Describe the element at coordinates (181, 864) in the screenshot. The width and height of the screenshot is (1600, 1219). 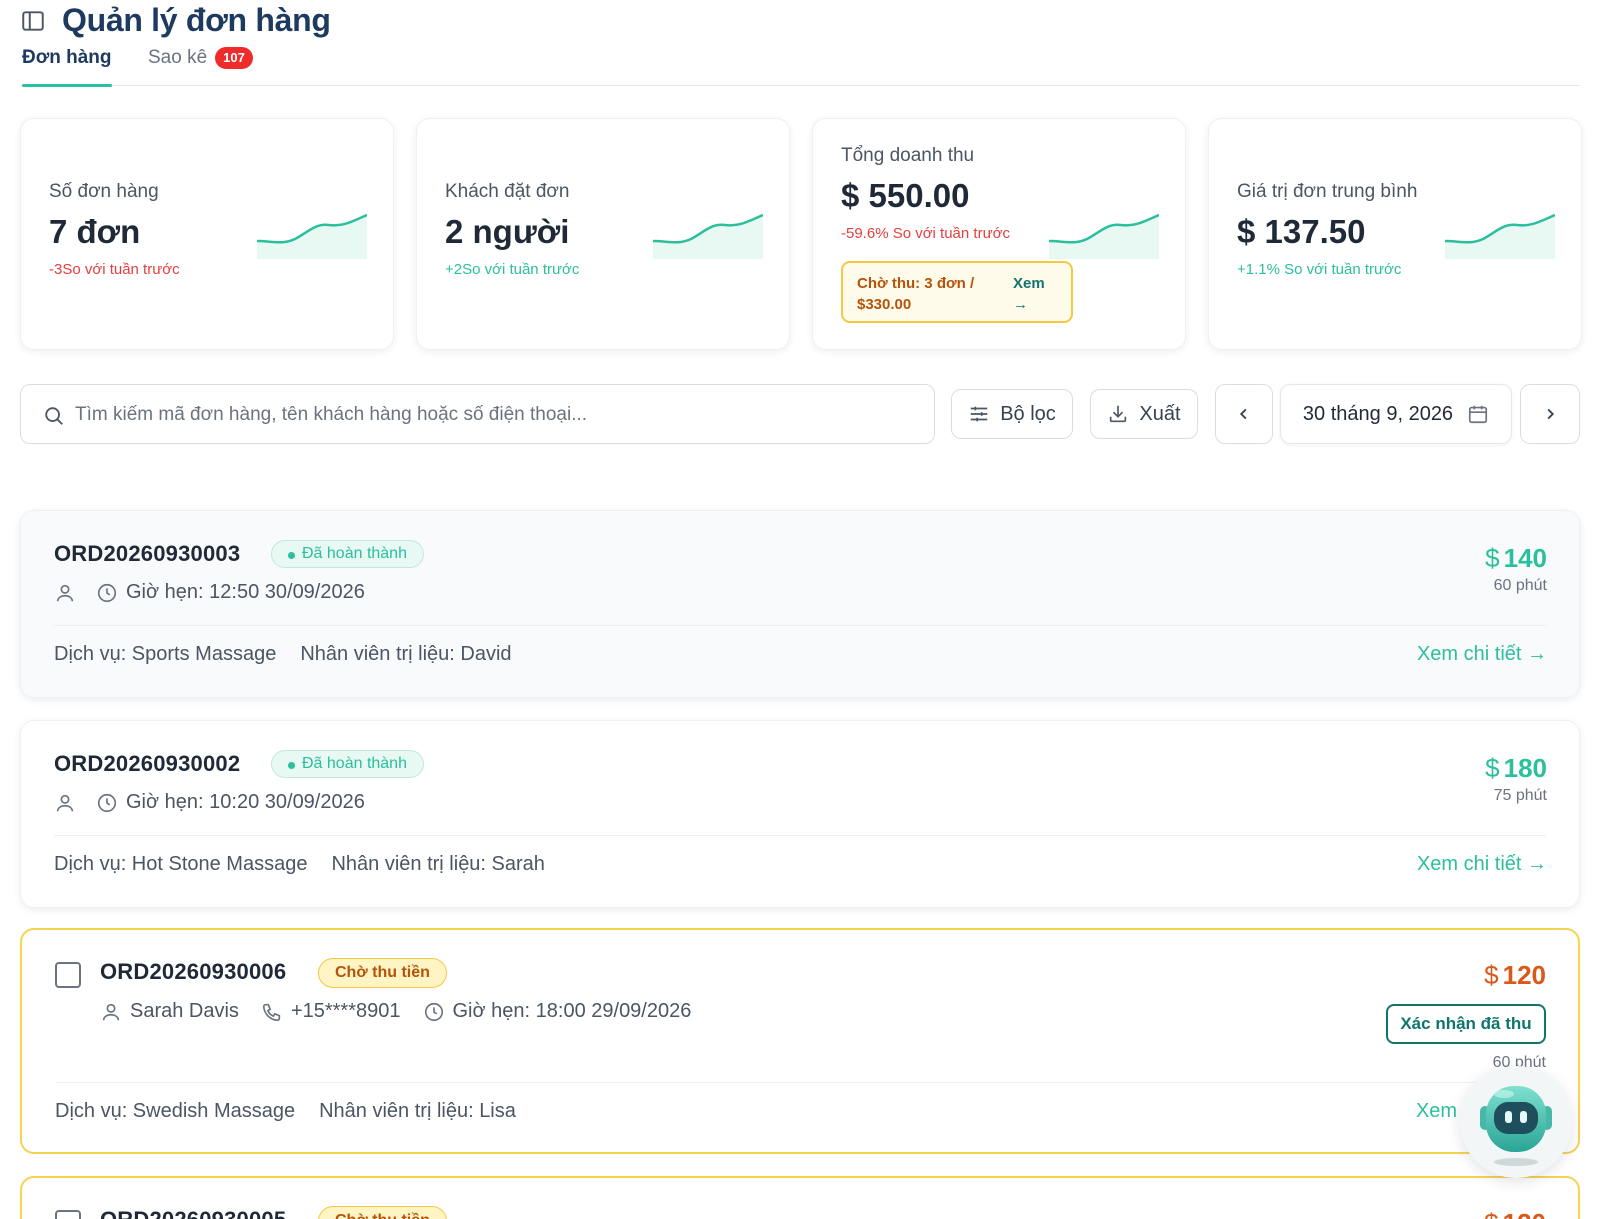
I see `service-name: Dịch vụ: Hot Stone Massage` at that location.